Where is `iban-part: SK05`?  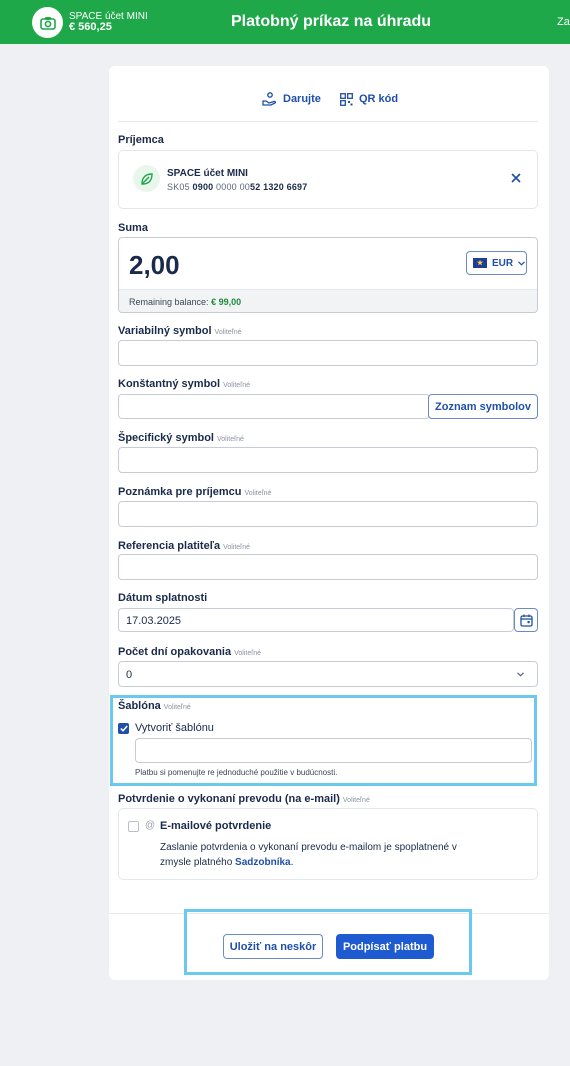 iban-part: SK05 is located at coordinates (180, 187).